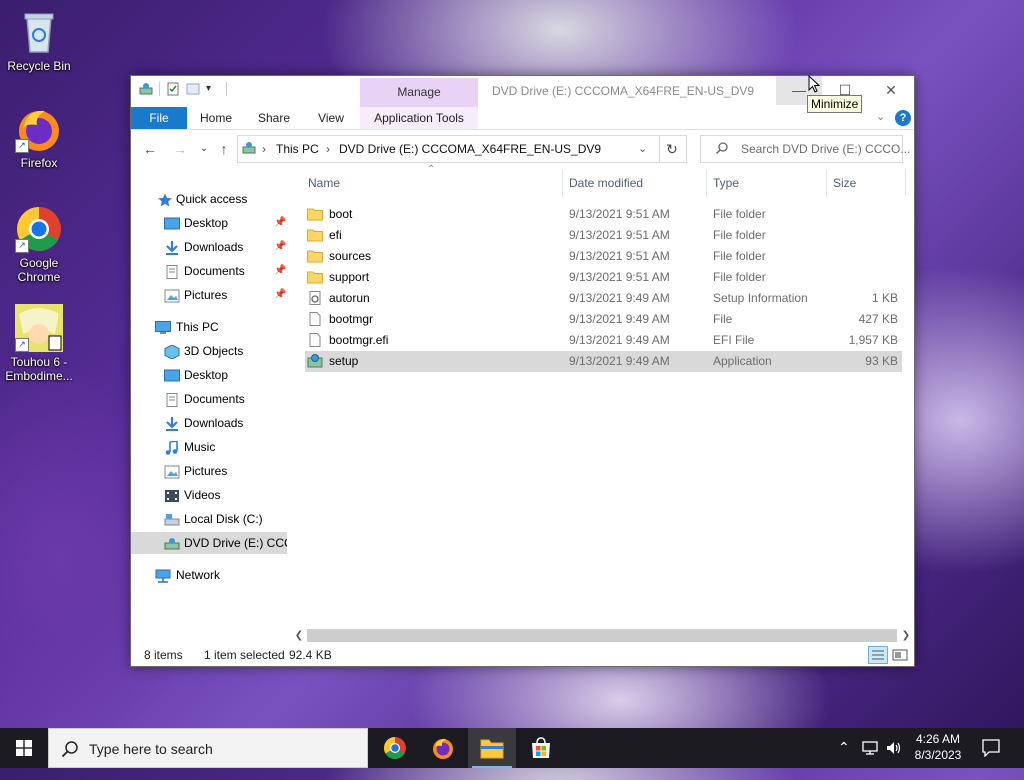  I want to click on column-header-date-modified: Date modified, so click(606, 183).